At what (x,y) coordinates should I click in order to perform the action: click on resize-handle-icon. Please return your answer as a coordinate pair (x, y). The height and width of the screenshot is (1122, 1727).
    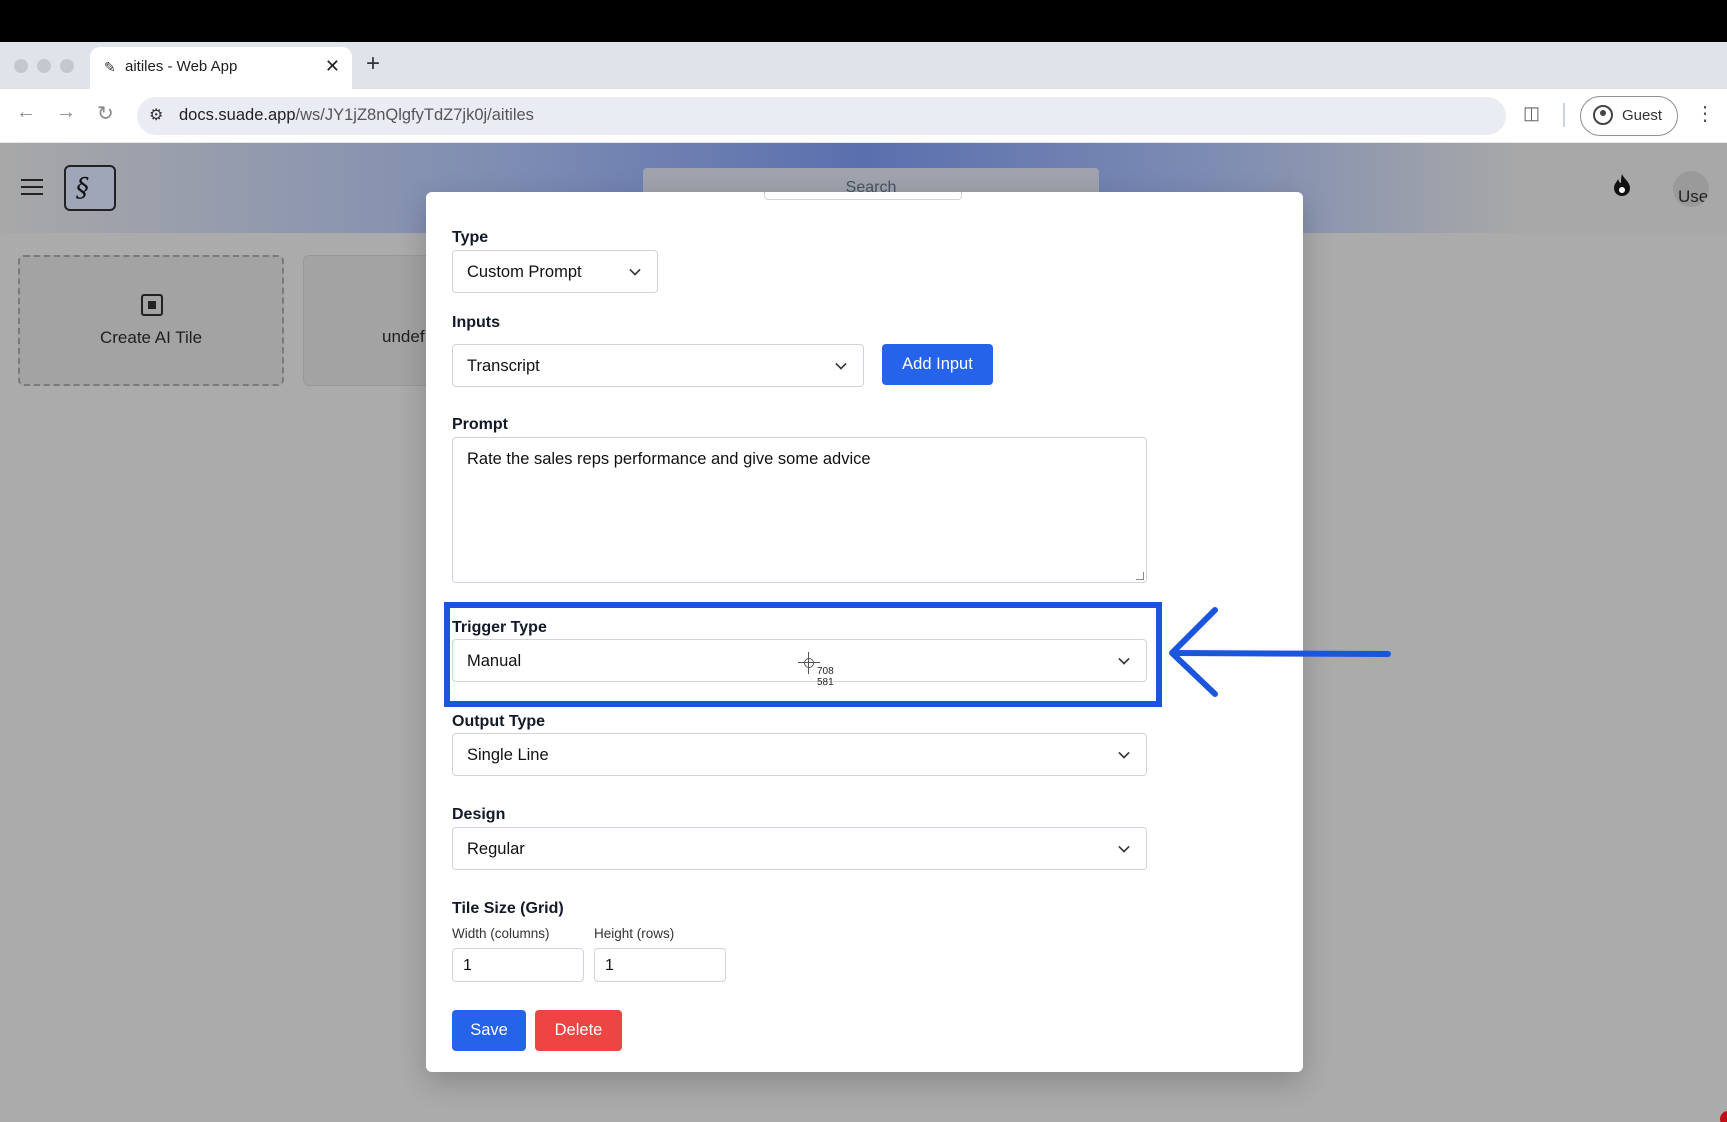
    Looking at the image, I should click on (1140, 576).